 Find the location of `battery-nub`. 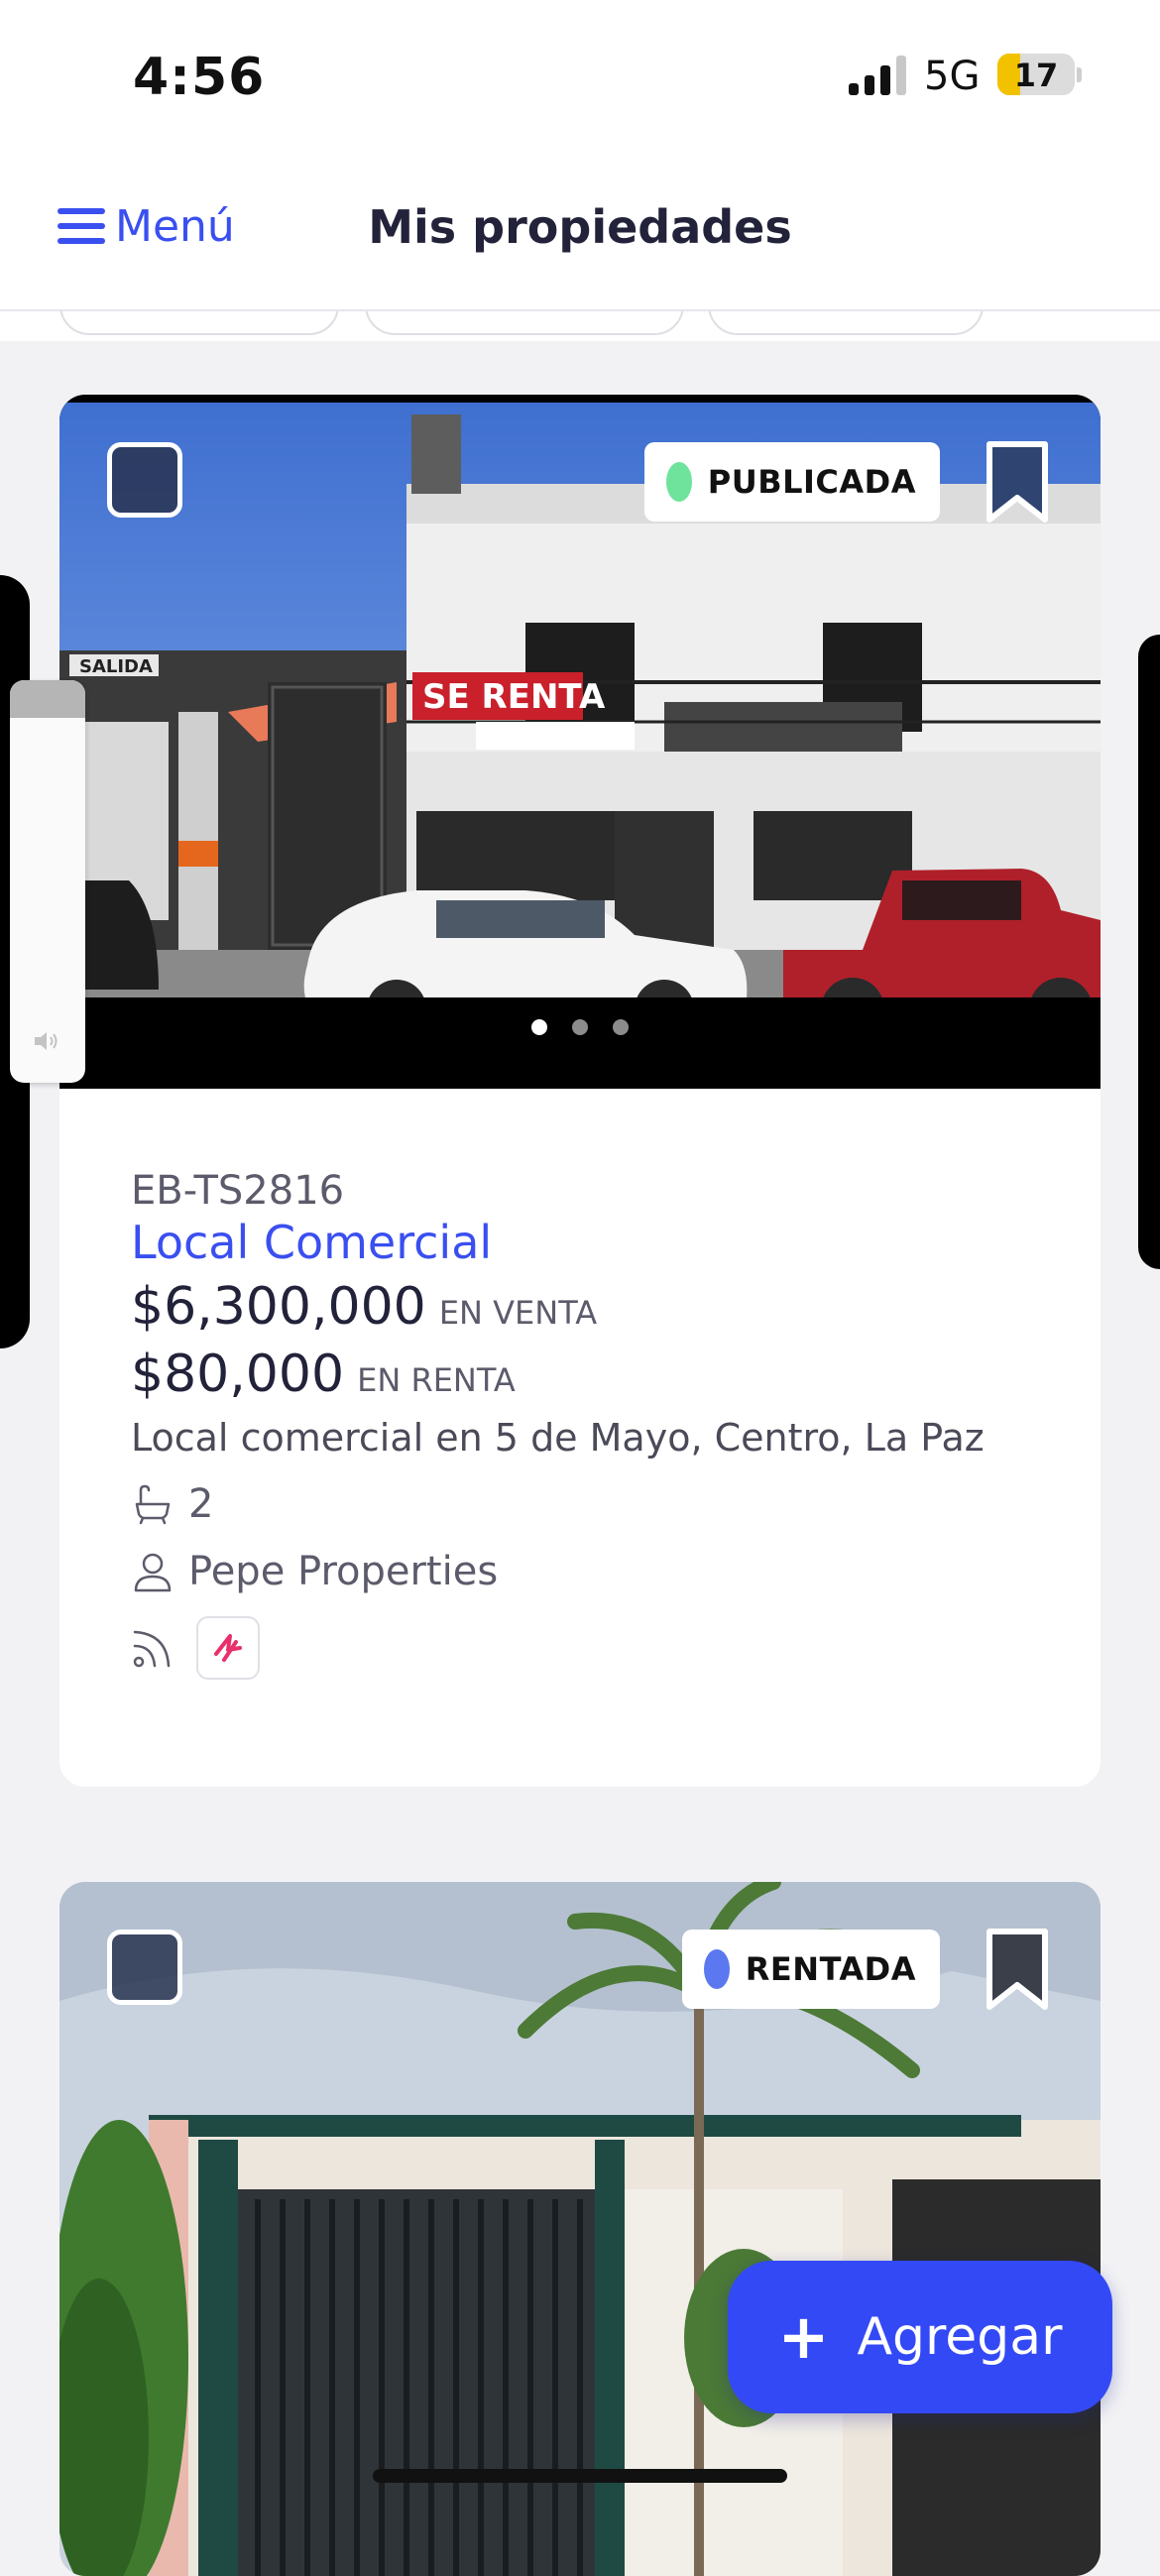

battery-nub is located at coordinates (1079, 75).